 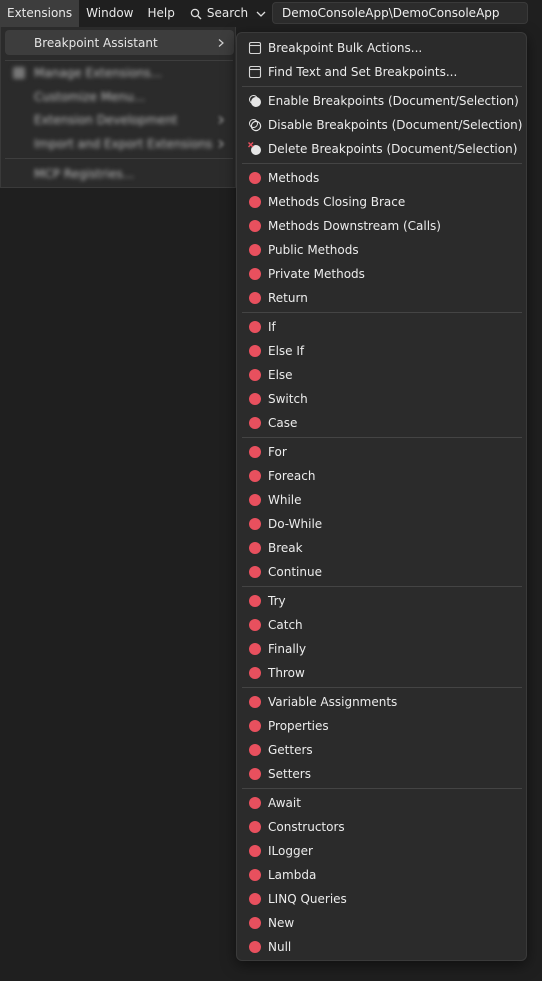 I want to click on submenu-item-constructors: Constructors, so click(x=381, y=827).